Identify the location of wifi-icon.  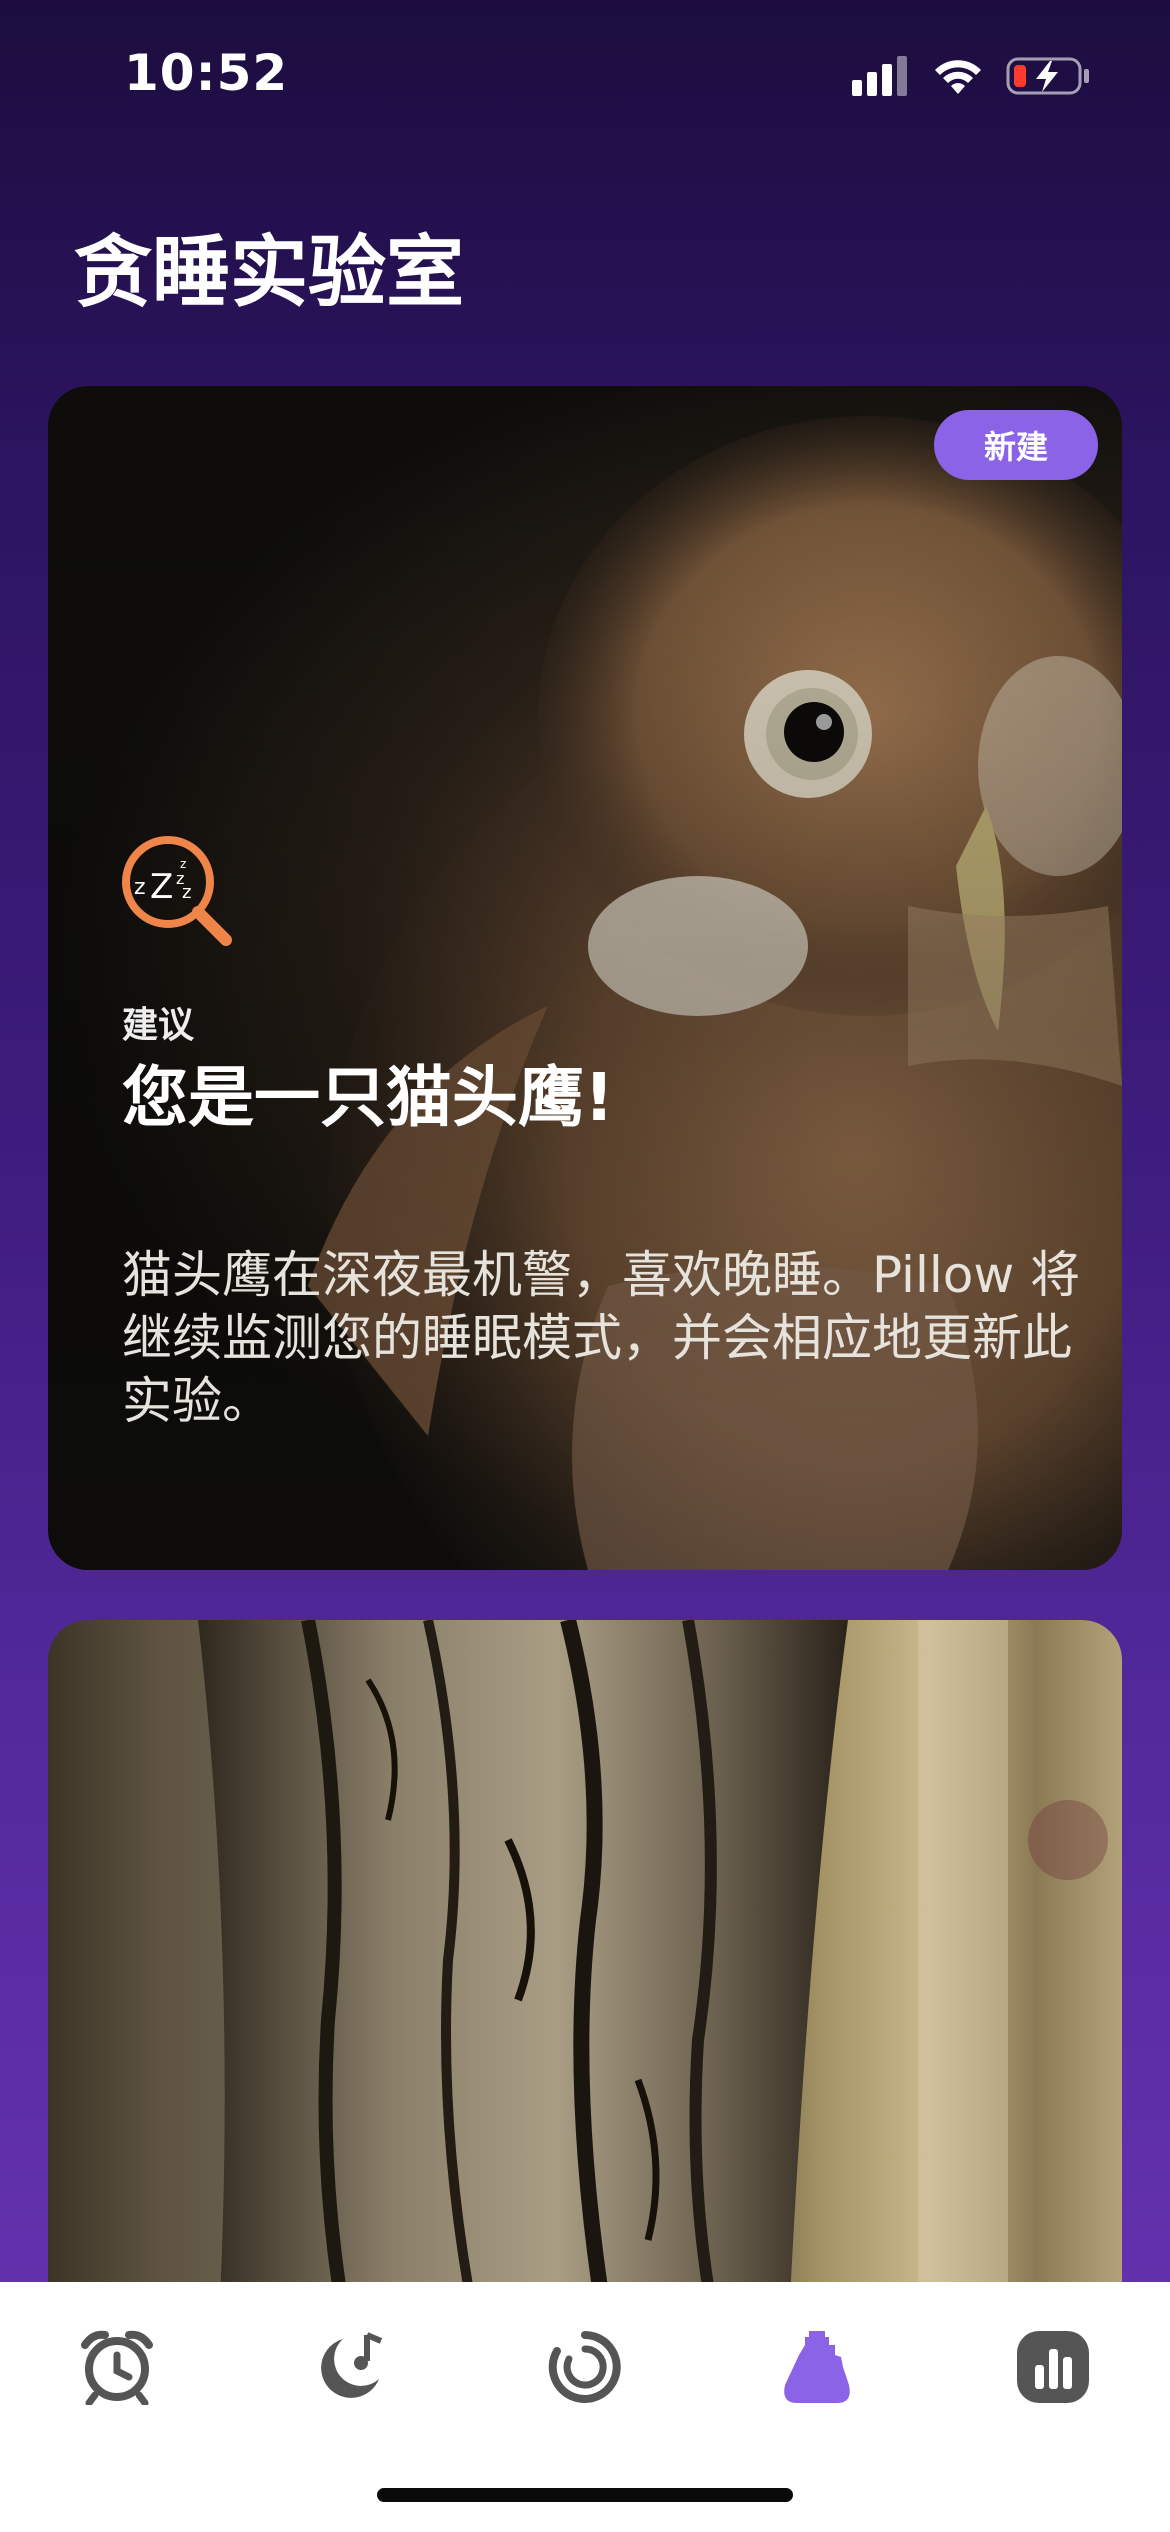
(958, 77).